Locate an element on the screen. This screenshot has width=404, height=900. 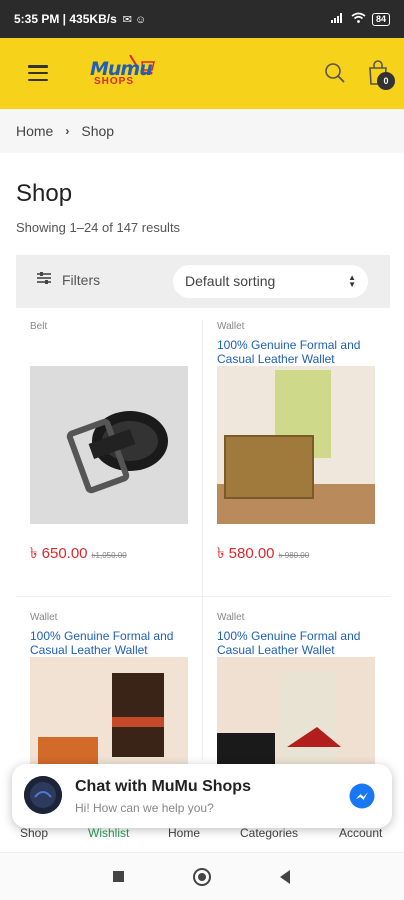
site-logo: Mumu SHOPS is located at coordinates (125, 72).